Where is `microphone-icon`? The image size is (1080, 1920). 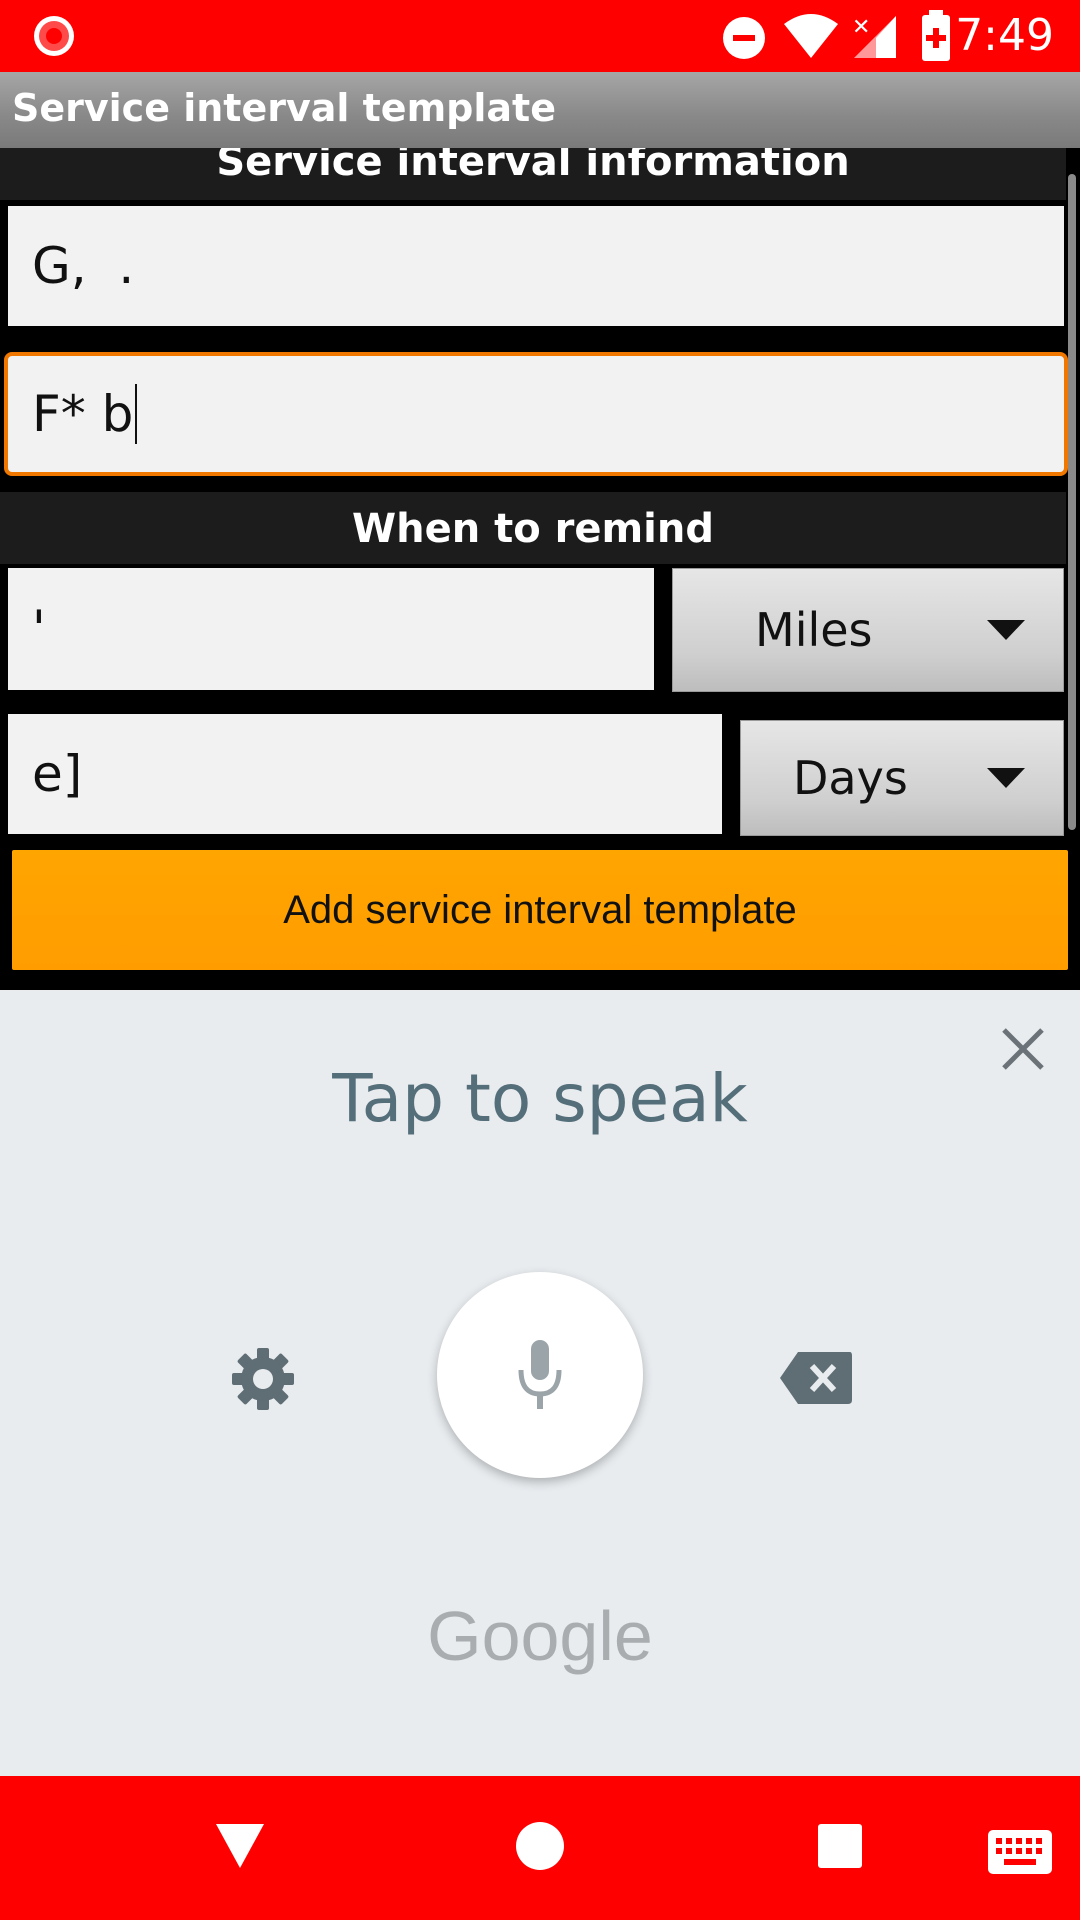
microphone-icon is located at coordinates (540, 1374).